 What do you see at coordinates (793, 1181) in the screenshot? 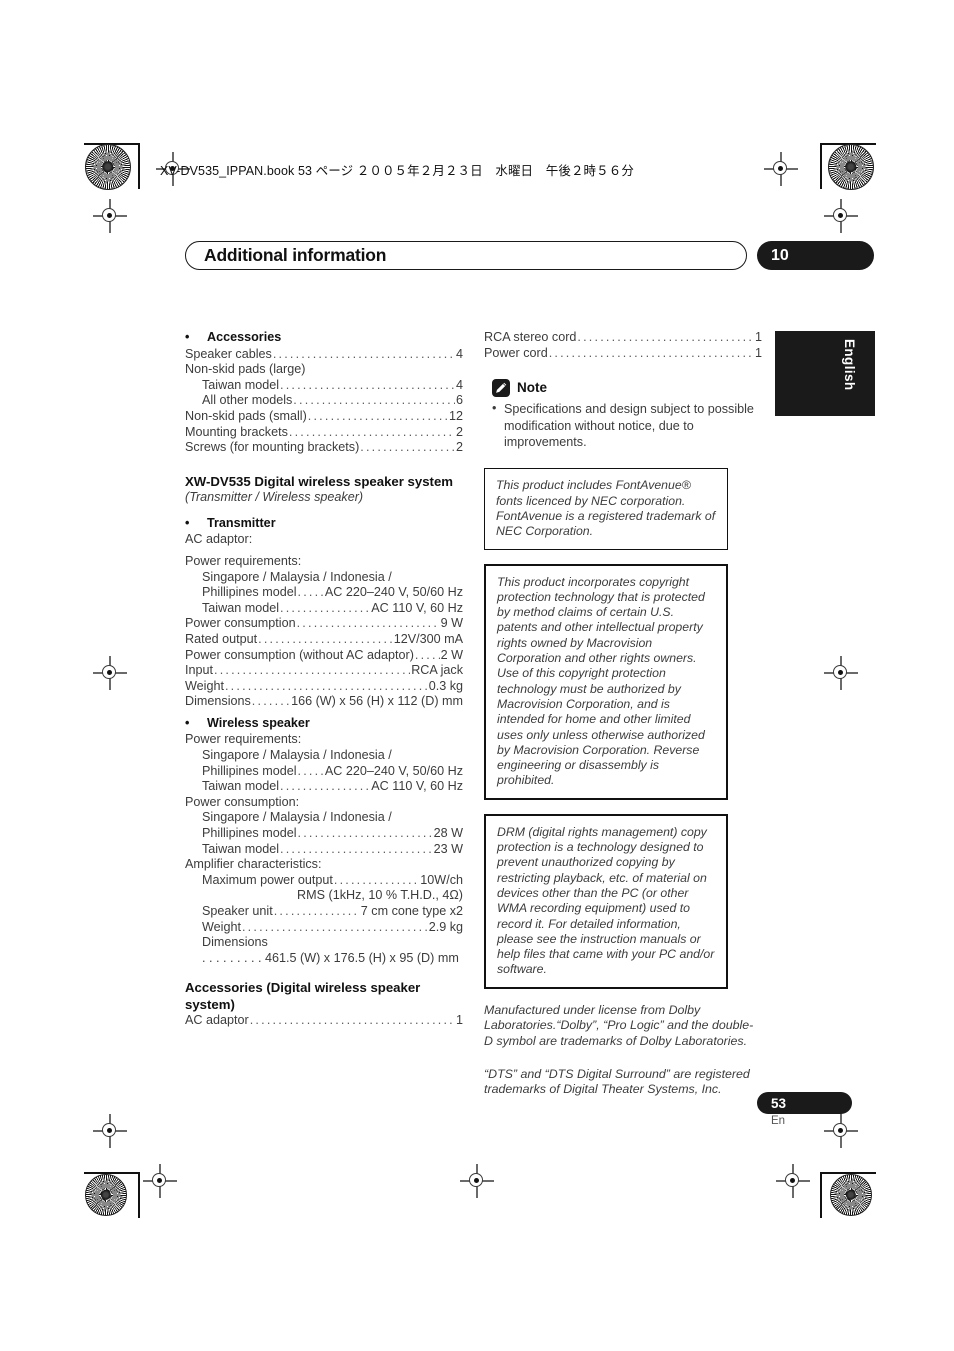
I see `registration-mark-bottom-right` at bounding box center [793, 1181].